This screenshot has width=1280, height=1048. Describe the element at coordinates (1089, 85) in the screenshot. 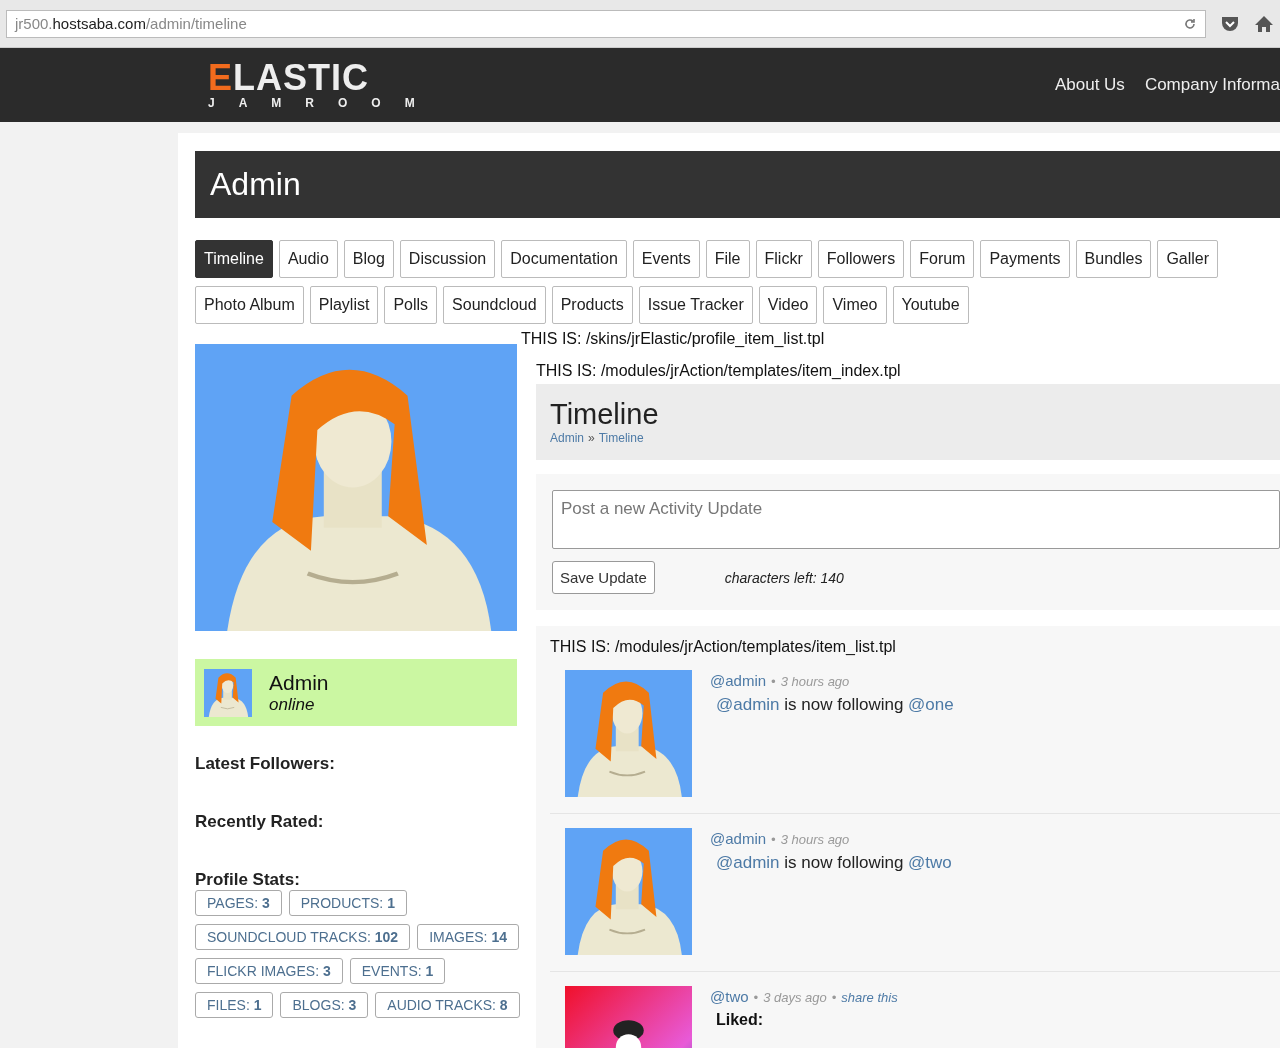

I see `nav-link: About Us` at that location.